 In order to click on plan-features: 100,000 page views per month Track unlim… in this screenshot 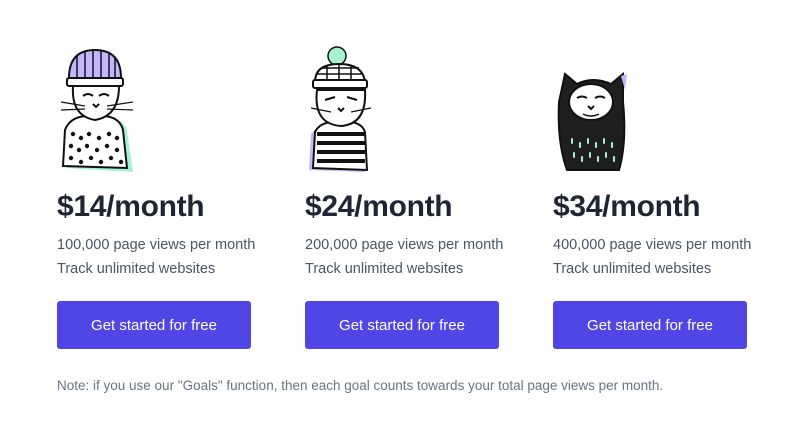, I will do `click(181, 257)`.